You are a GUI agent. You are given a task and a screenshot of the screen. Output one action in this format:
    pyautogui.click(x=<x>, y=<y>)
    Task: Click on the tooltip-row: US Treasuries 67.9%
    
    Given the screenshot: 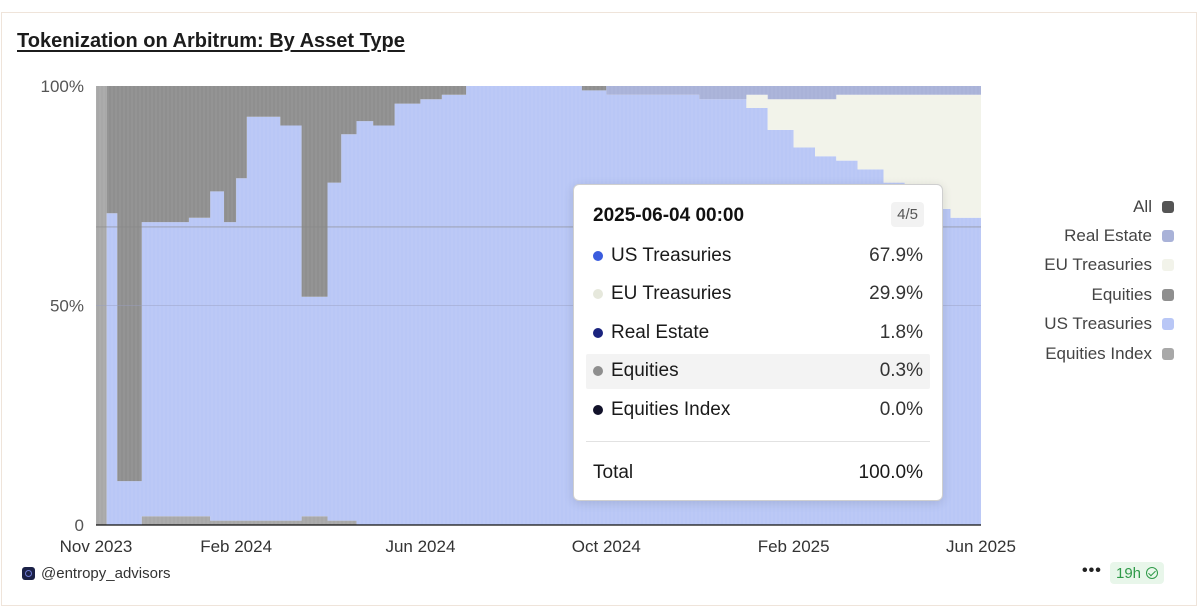 What is the action you would take?
    pyautogui.click(x=758, y=255)
    